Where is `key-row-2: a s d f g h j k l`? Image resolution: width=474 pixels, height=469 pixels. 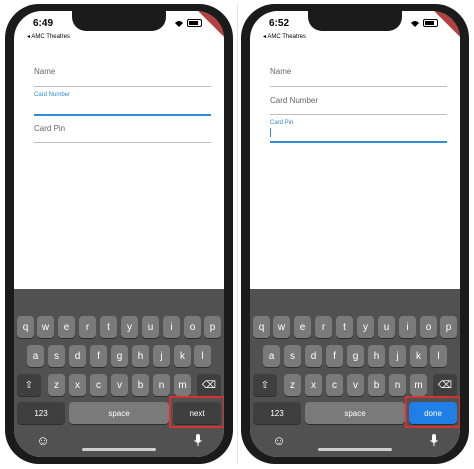
key-row-2: a s d f g h j k l is located at coordinates (355, 356).